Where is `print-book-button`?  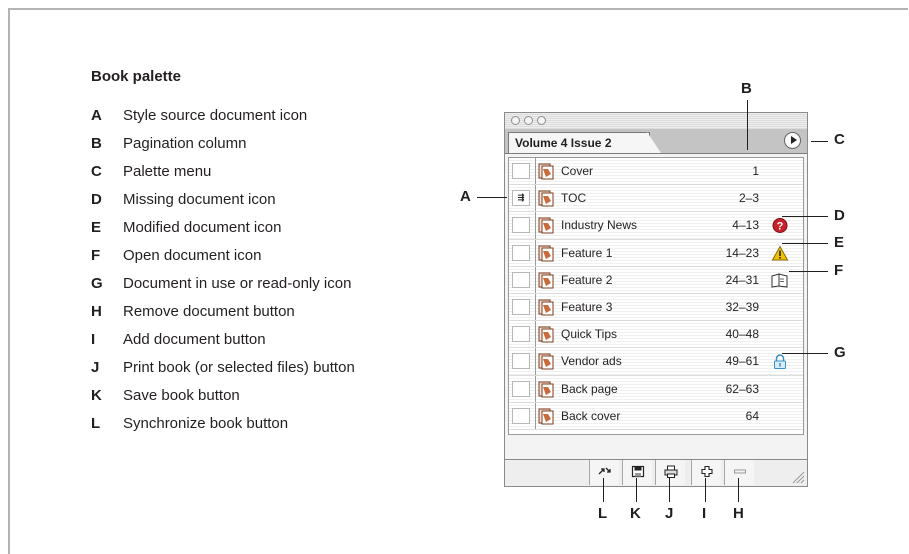
print-book-button is located at coordinates (670, 472).